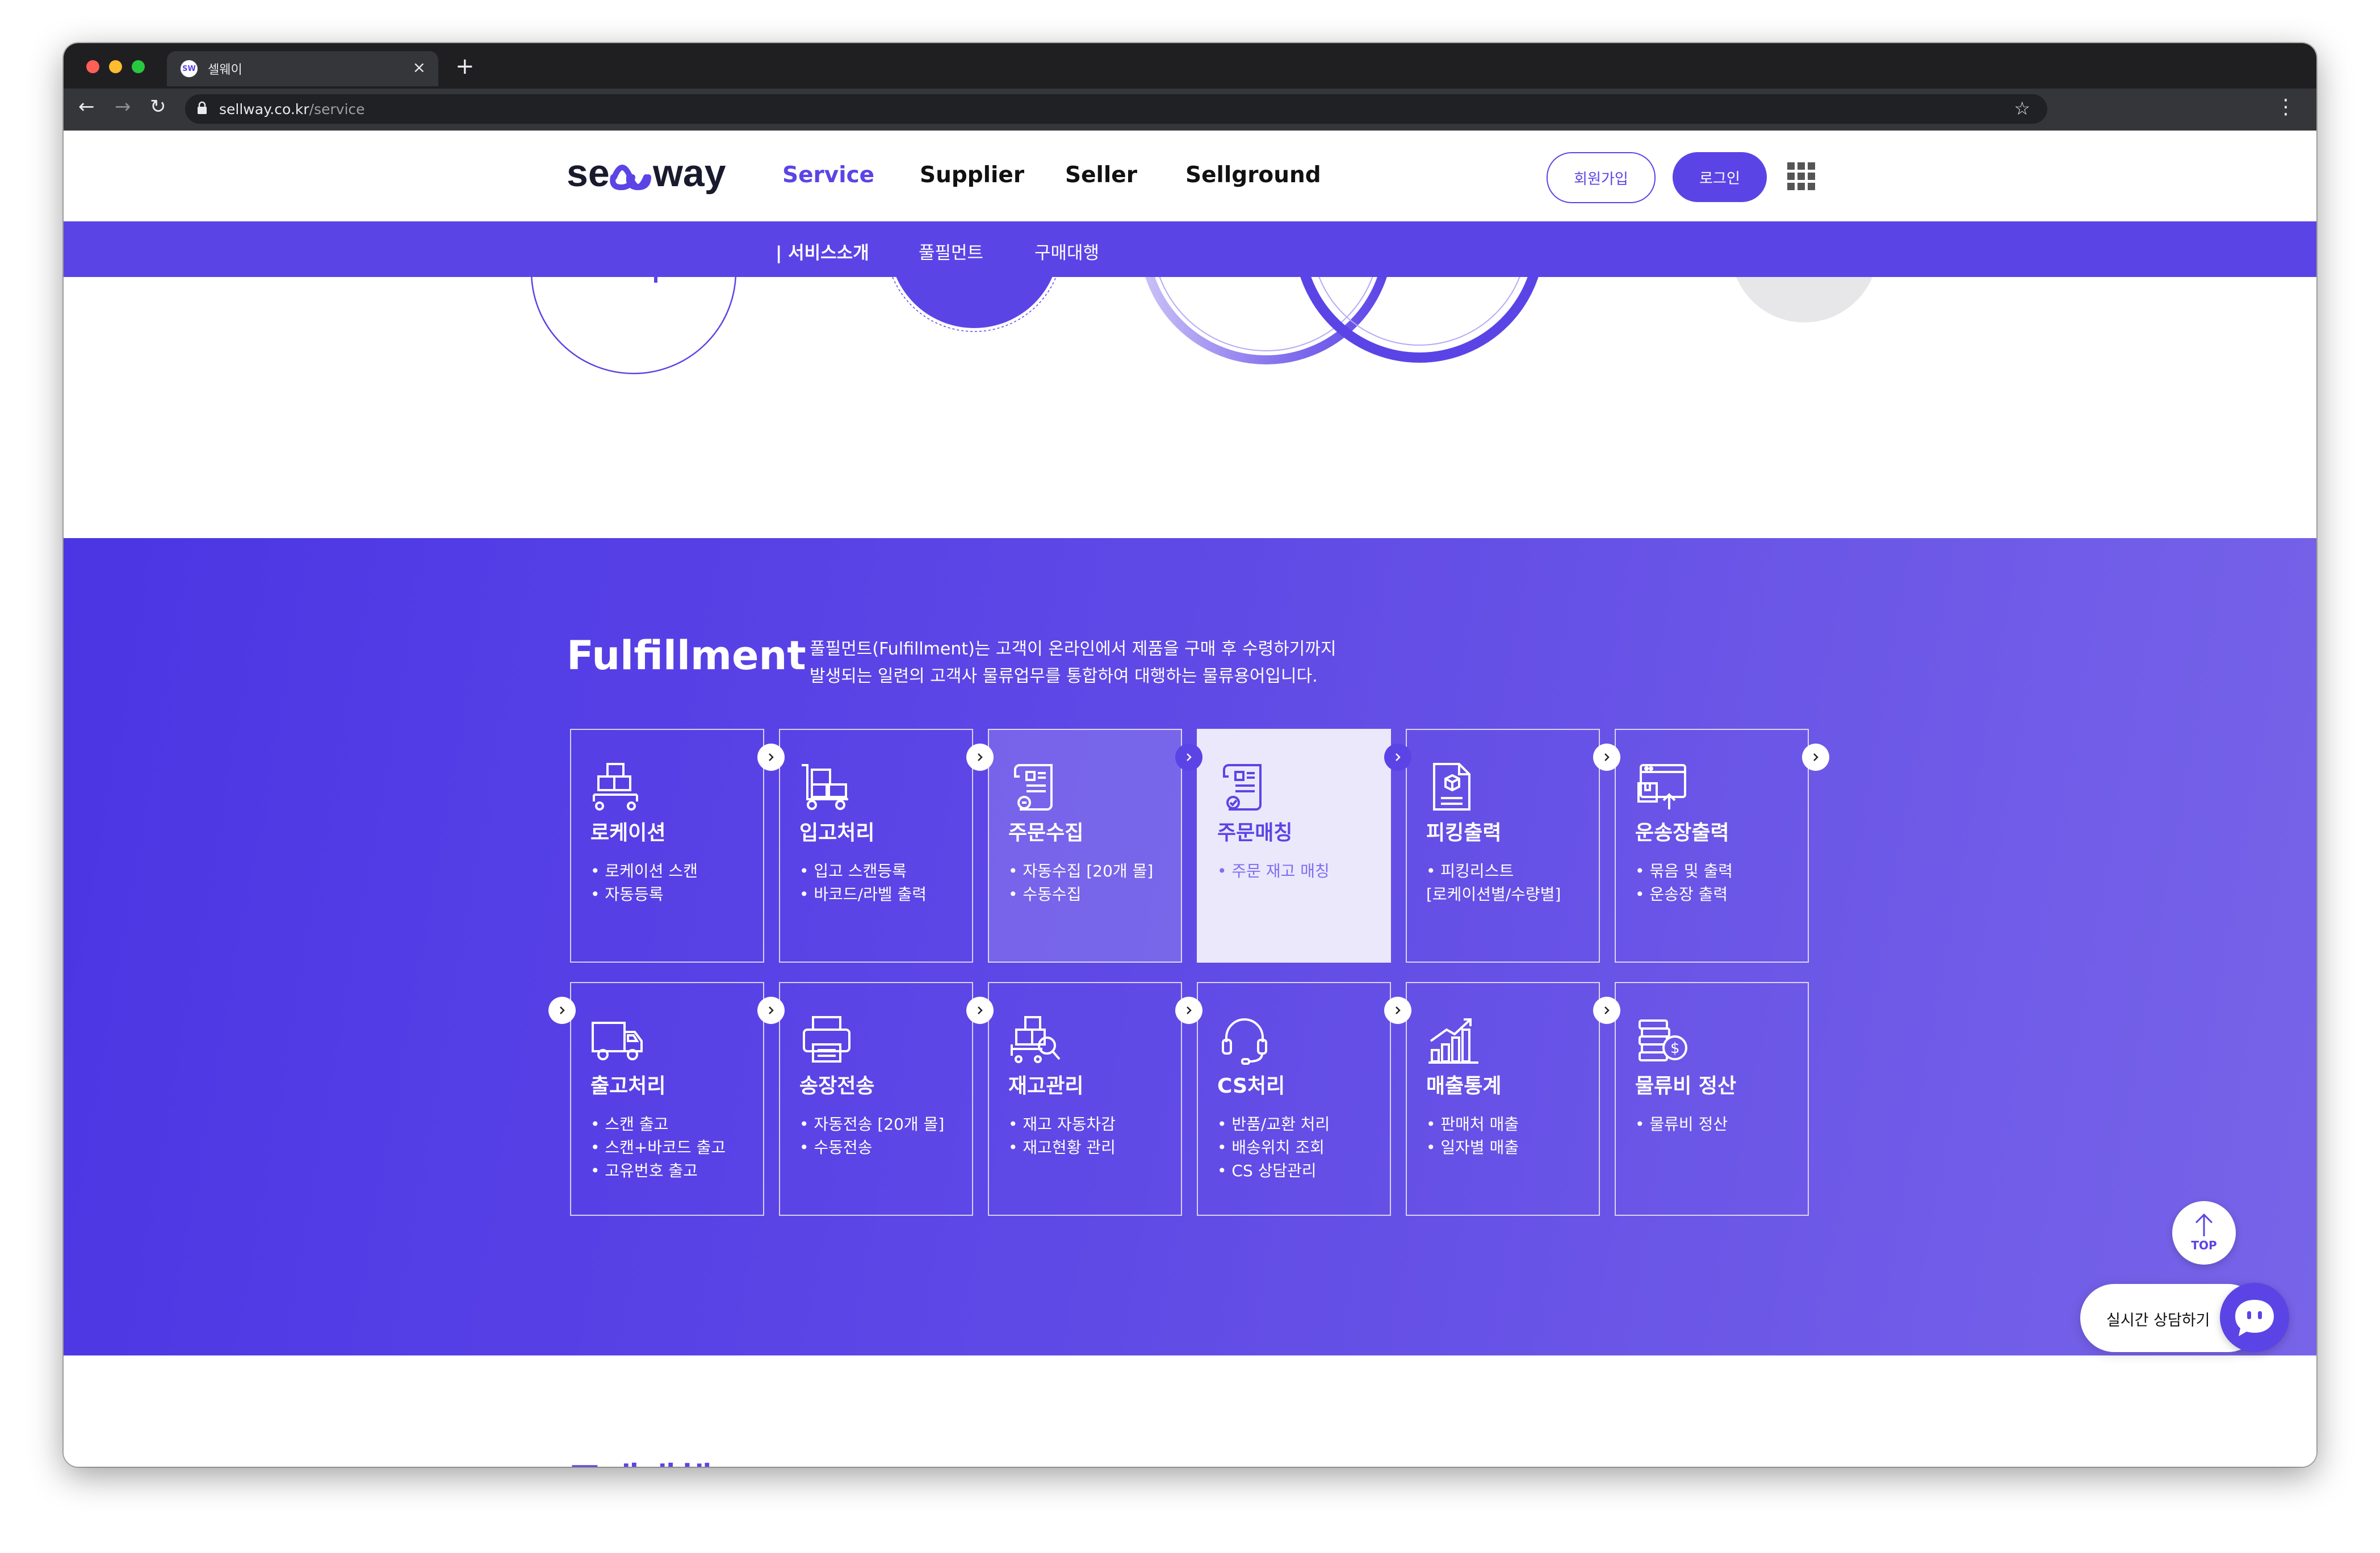  Describe the element at coordinates (1085, 1099) in the screenshot. I see `card-inventory: 재고관리 • 재고 자동차감 • 재고현황 관리` at that location.